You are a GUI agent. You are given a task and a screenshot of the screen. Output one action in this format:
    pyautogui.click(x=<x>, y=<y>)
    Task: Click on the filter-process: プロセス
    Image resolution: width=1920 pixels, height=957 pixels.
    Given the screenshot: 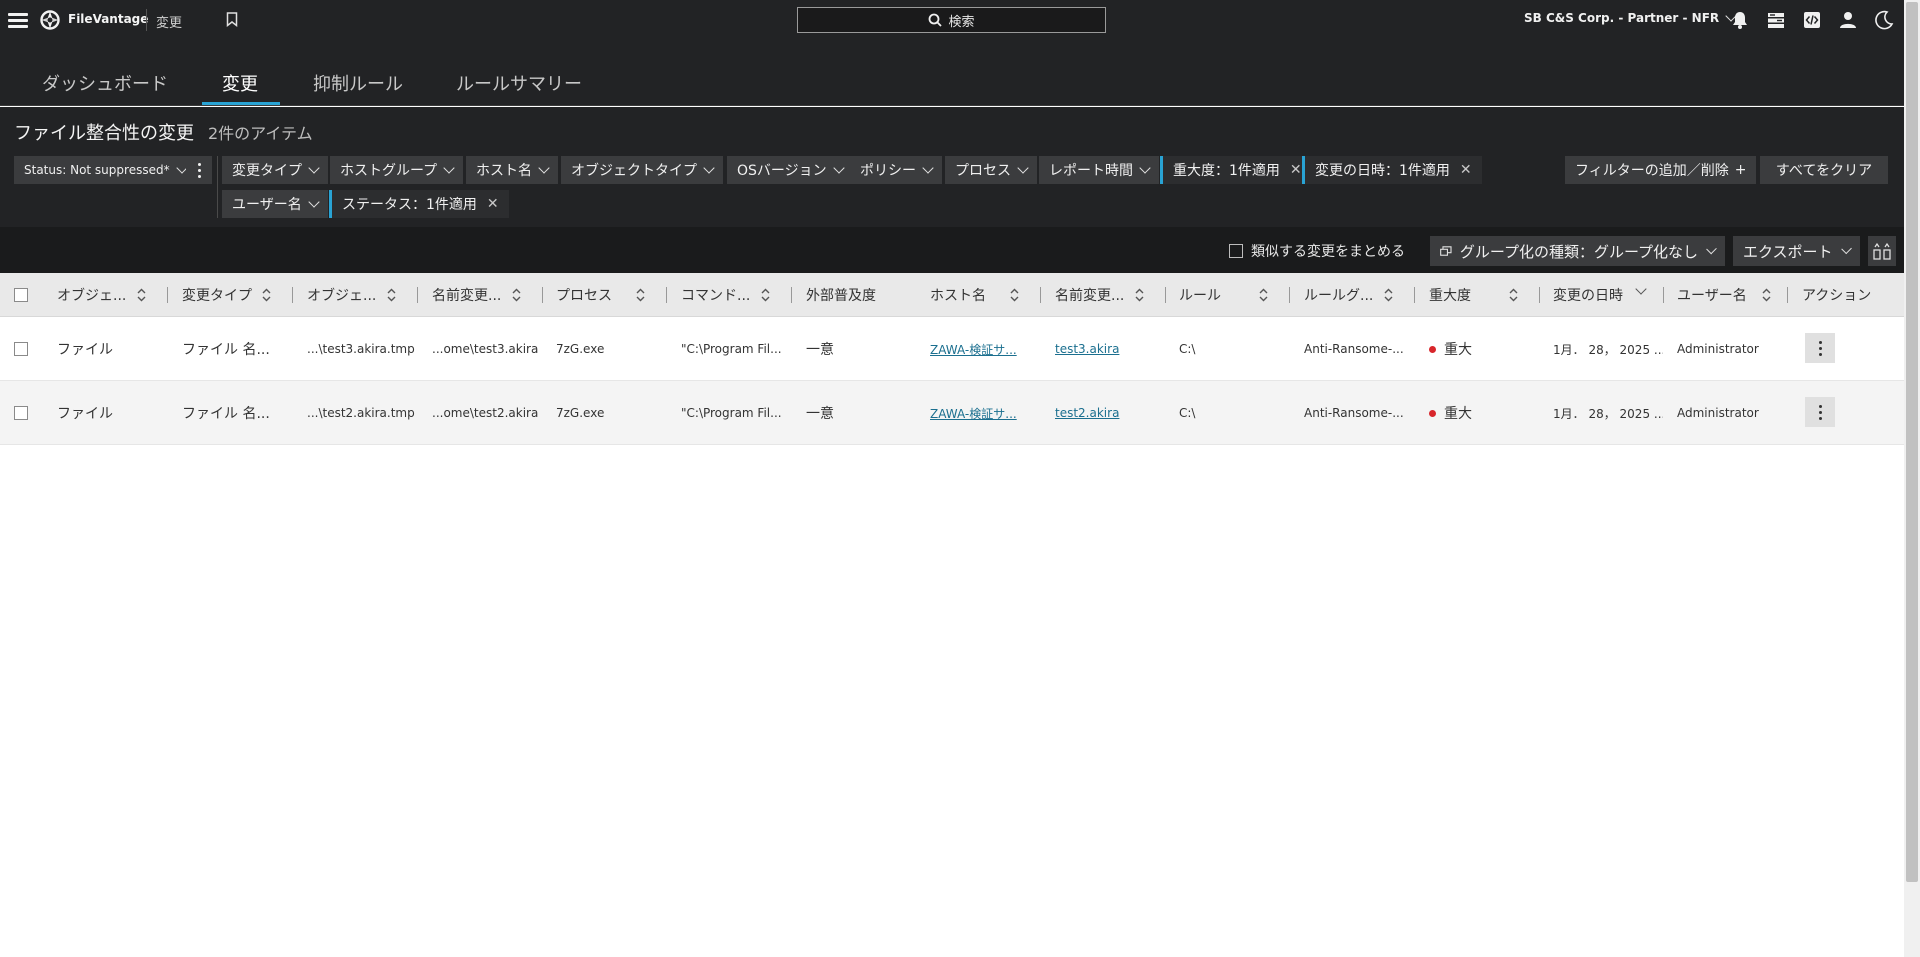 What is the action you would take?
    pyautogui.click(x=991, y=170)
    